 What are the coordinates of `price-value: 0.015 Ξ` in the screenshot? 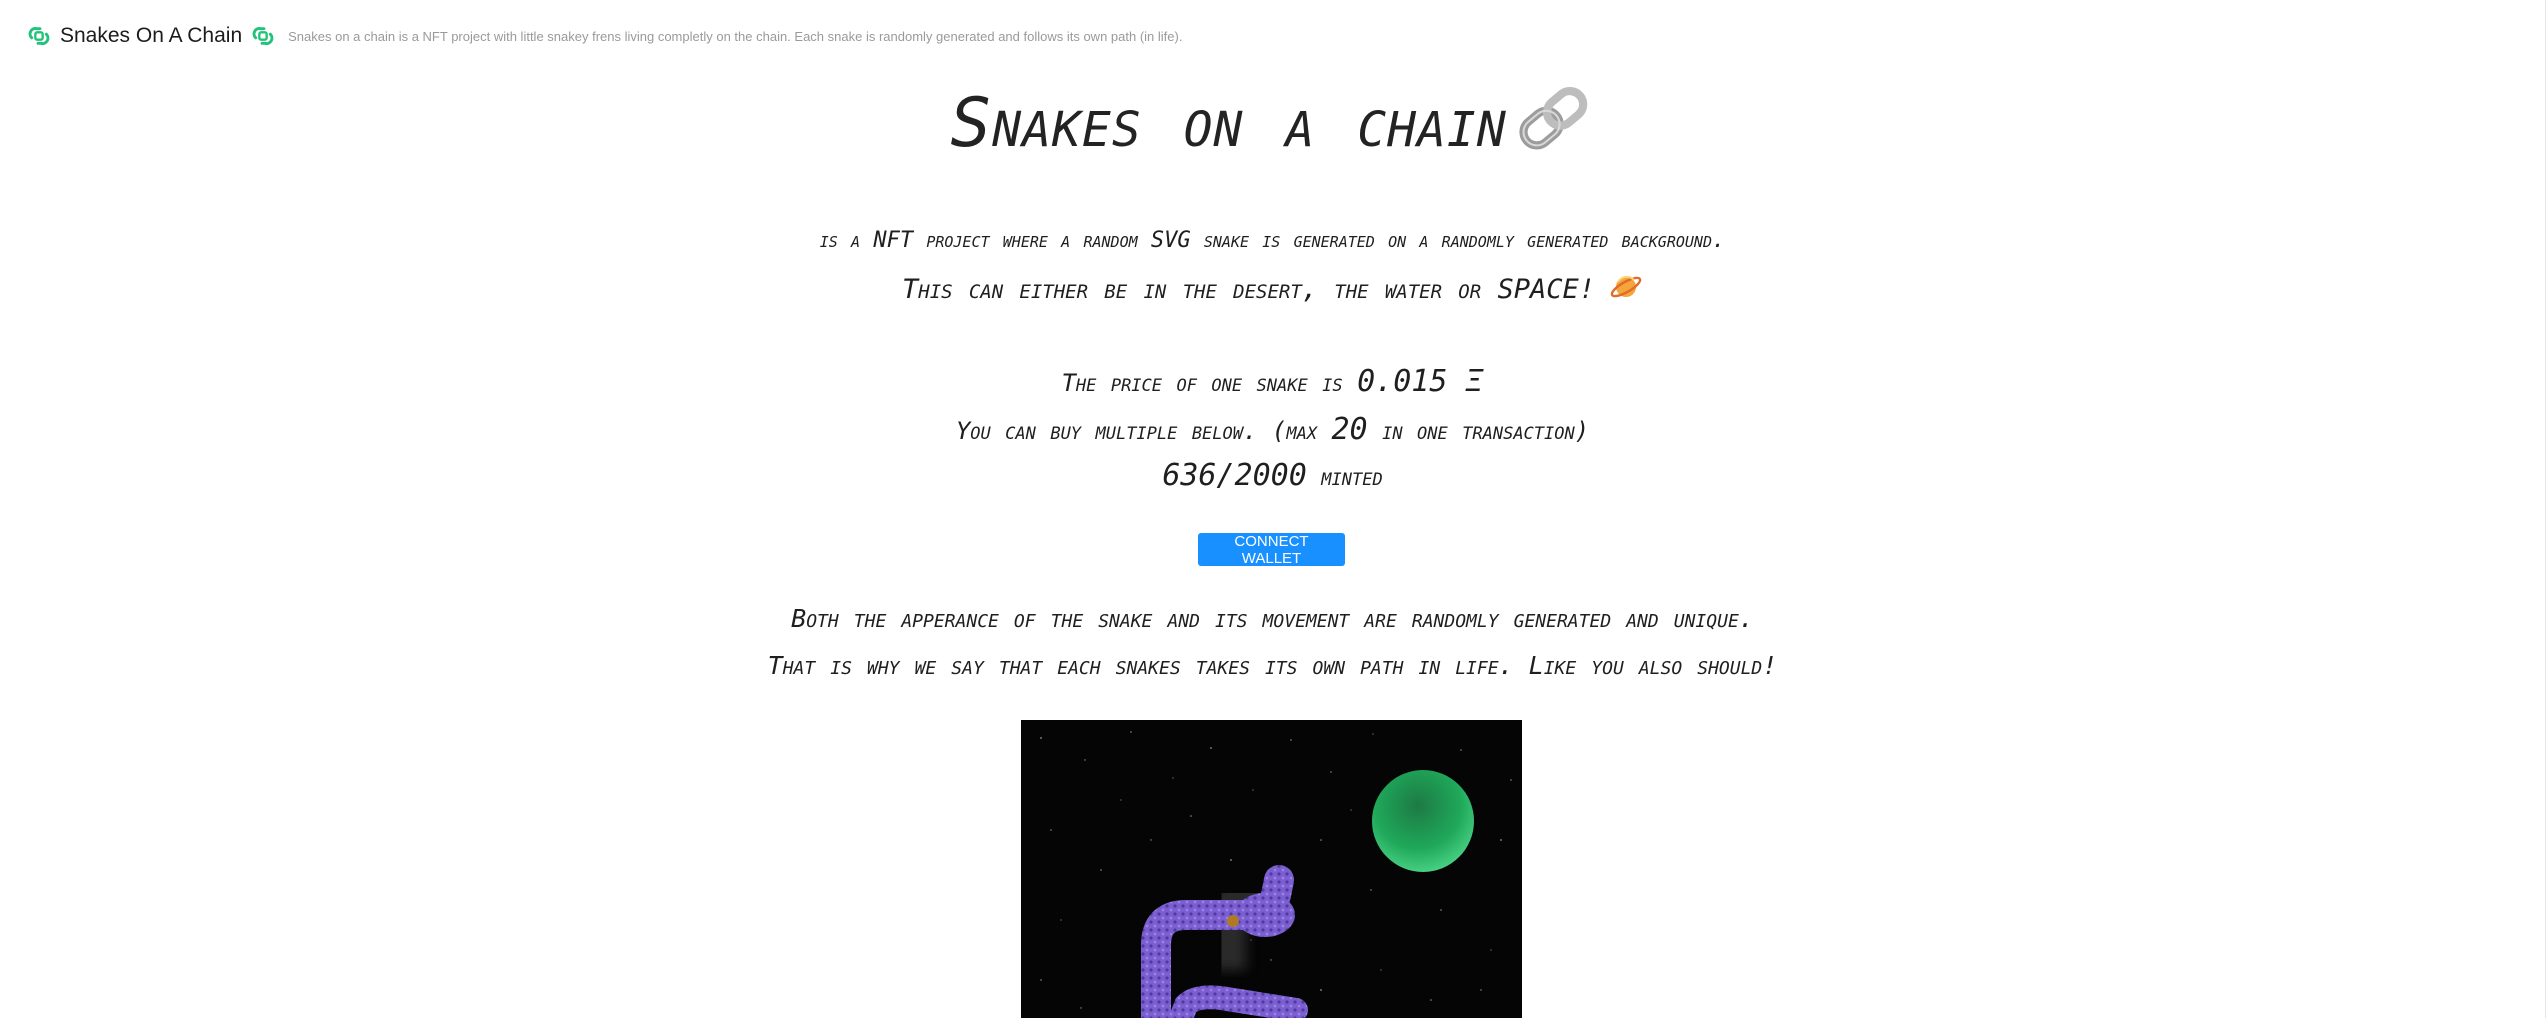 It's located at (1420, 381).